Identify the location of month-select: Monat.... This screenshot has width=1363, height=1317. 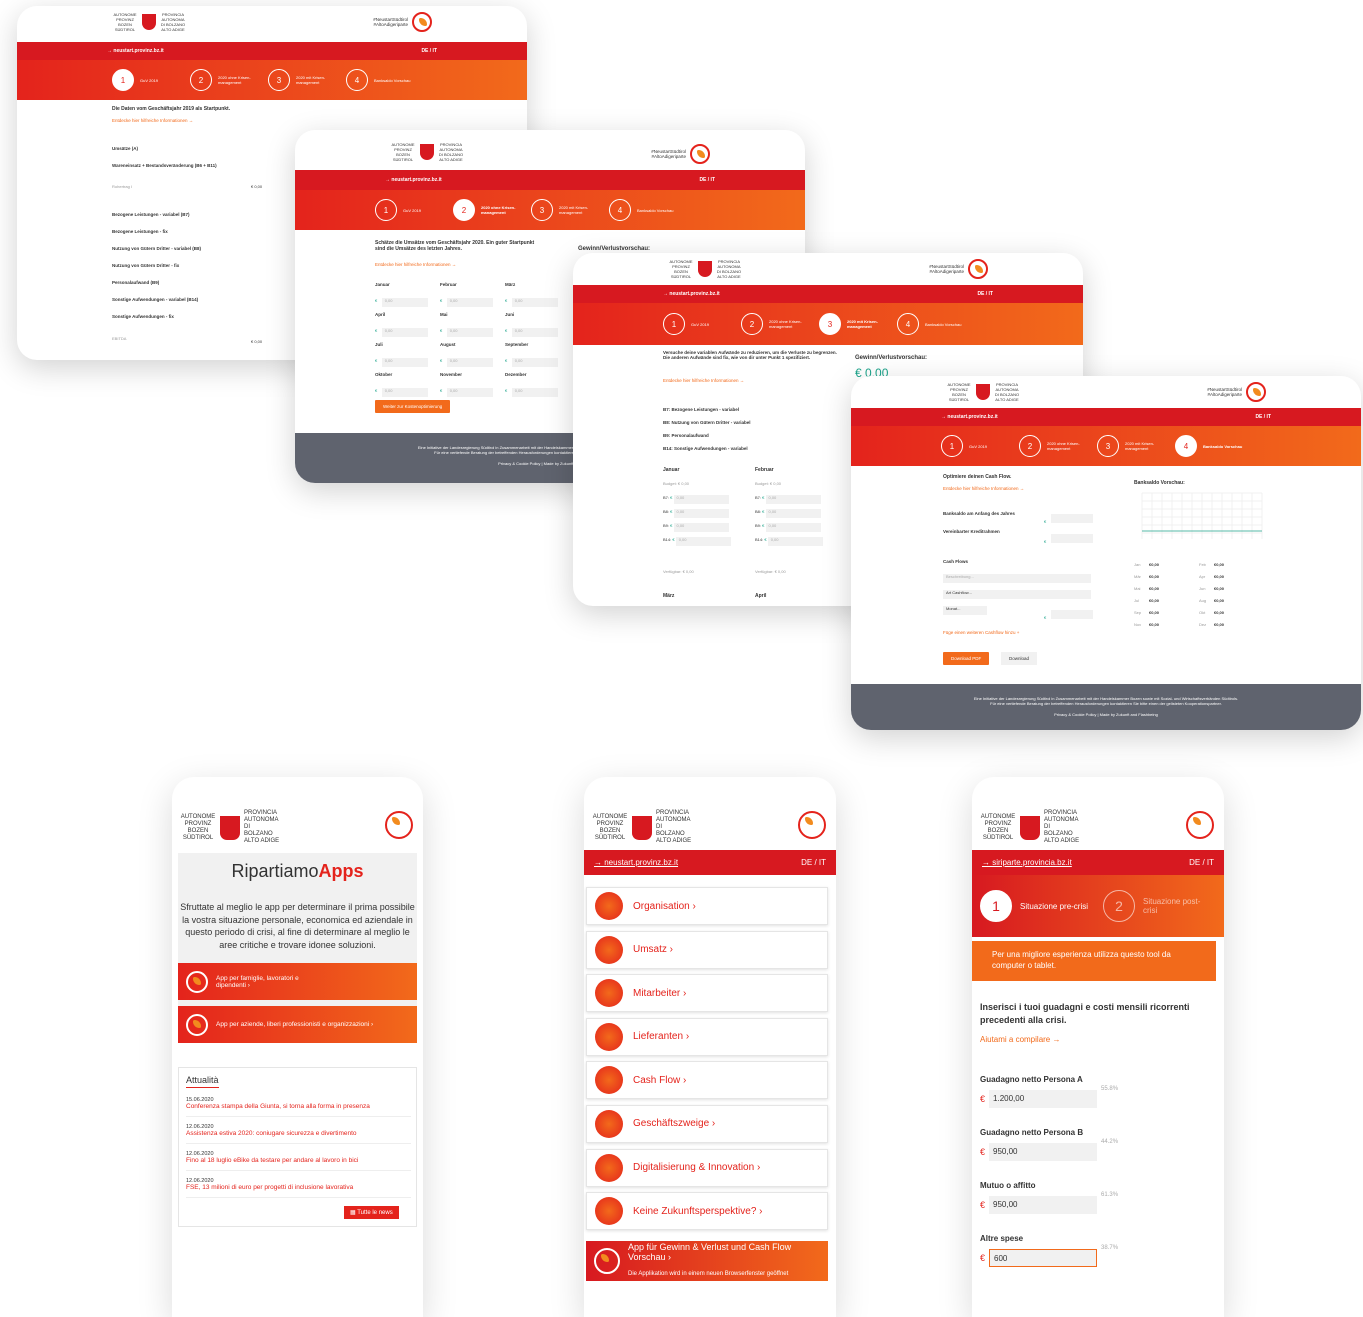
(965, 610).